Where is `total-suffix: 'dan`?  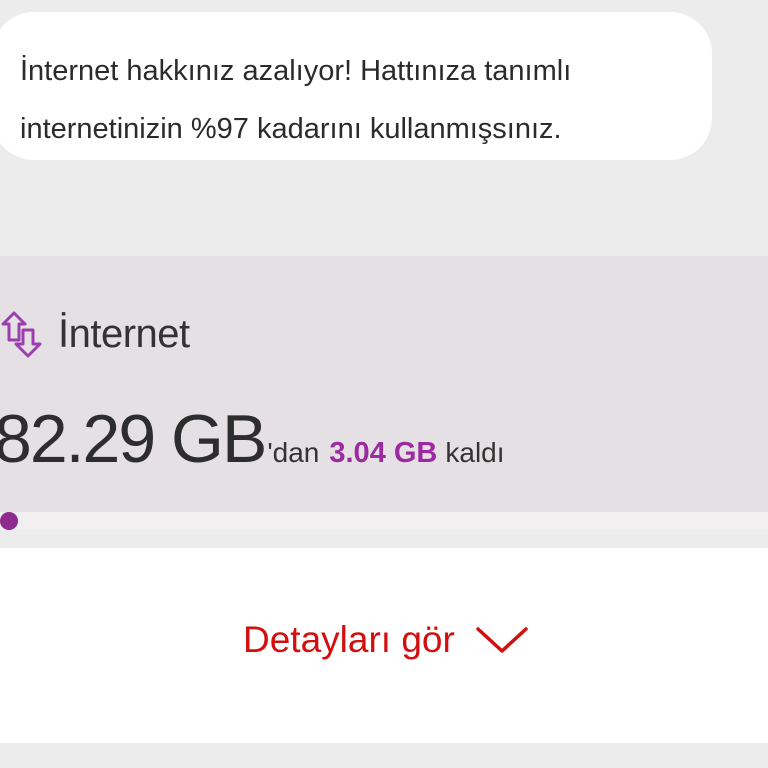 total-suffix: 'dan is located at coordinates (293, 452).